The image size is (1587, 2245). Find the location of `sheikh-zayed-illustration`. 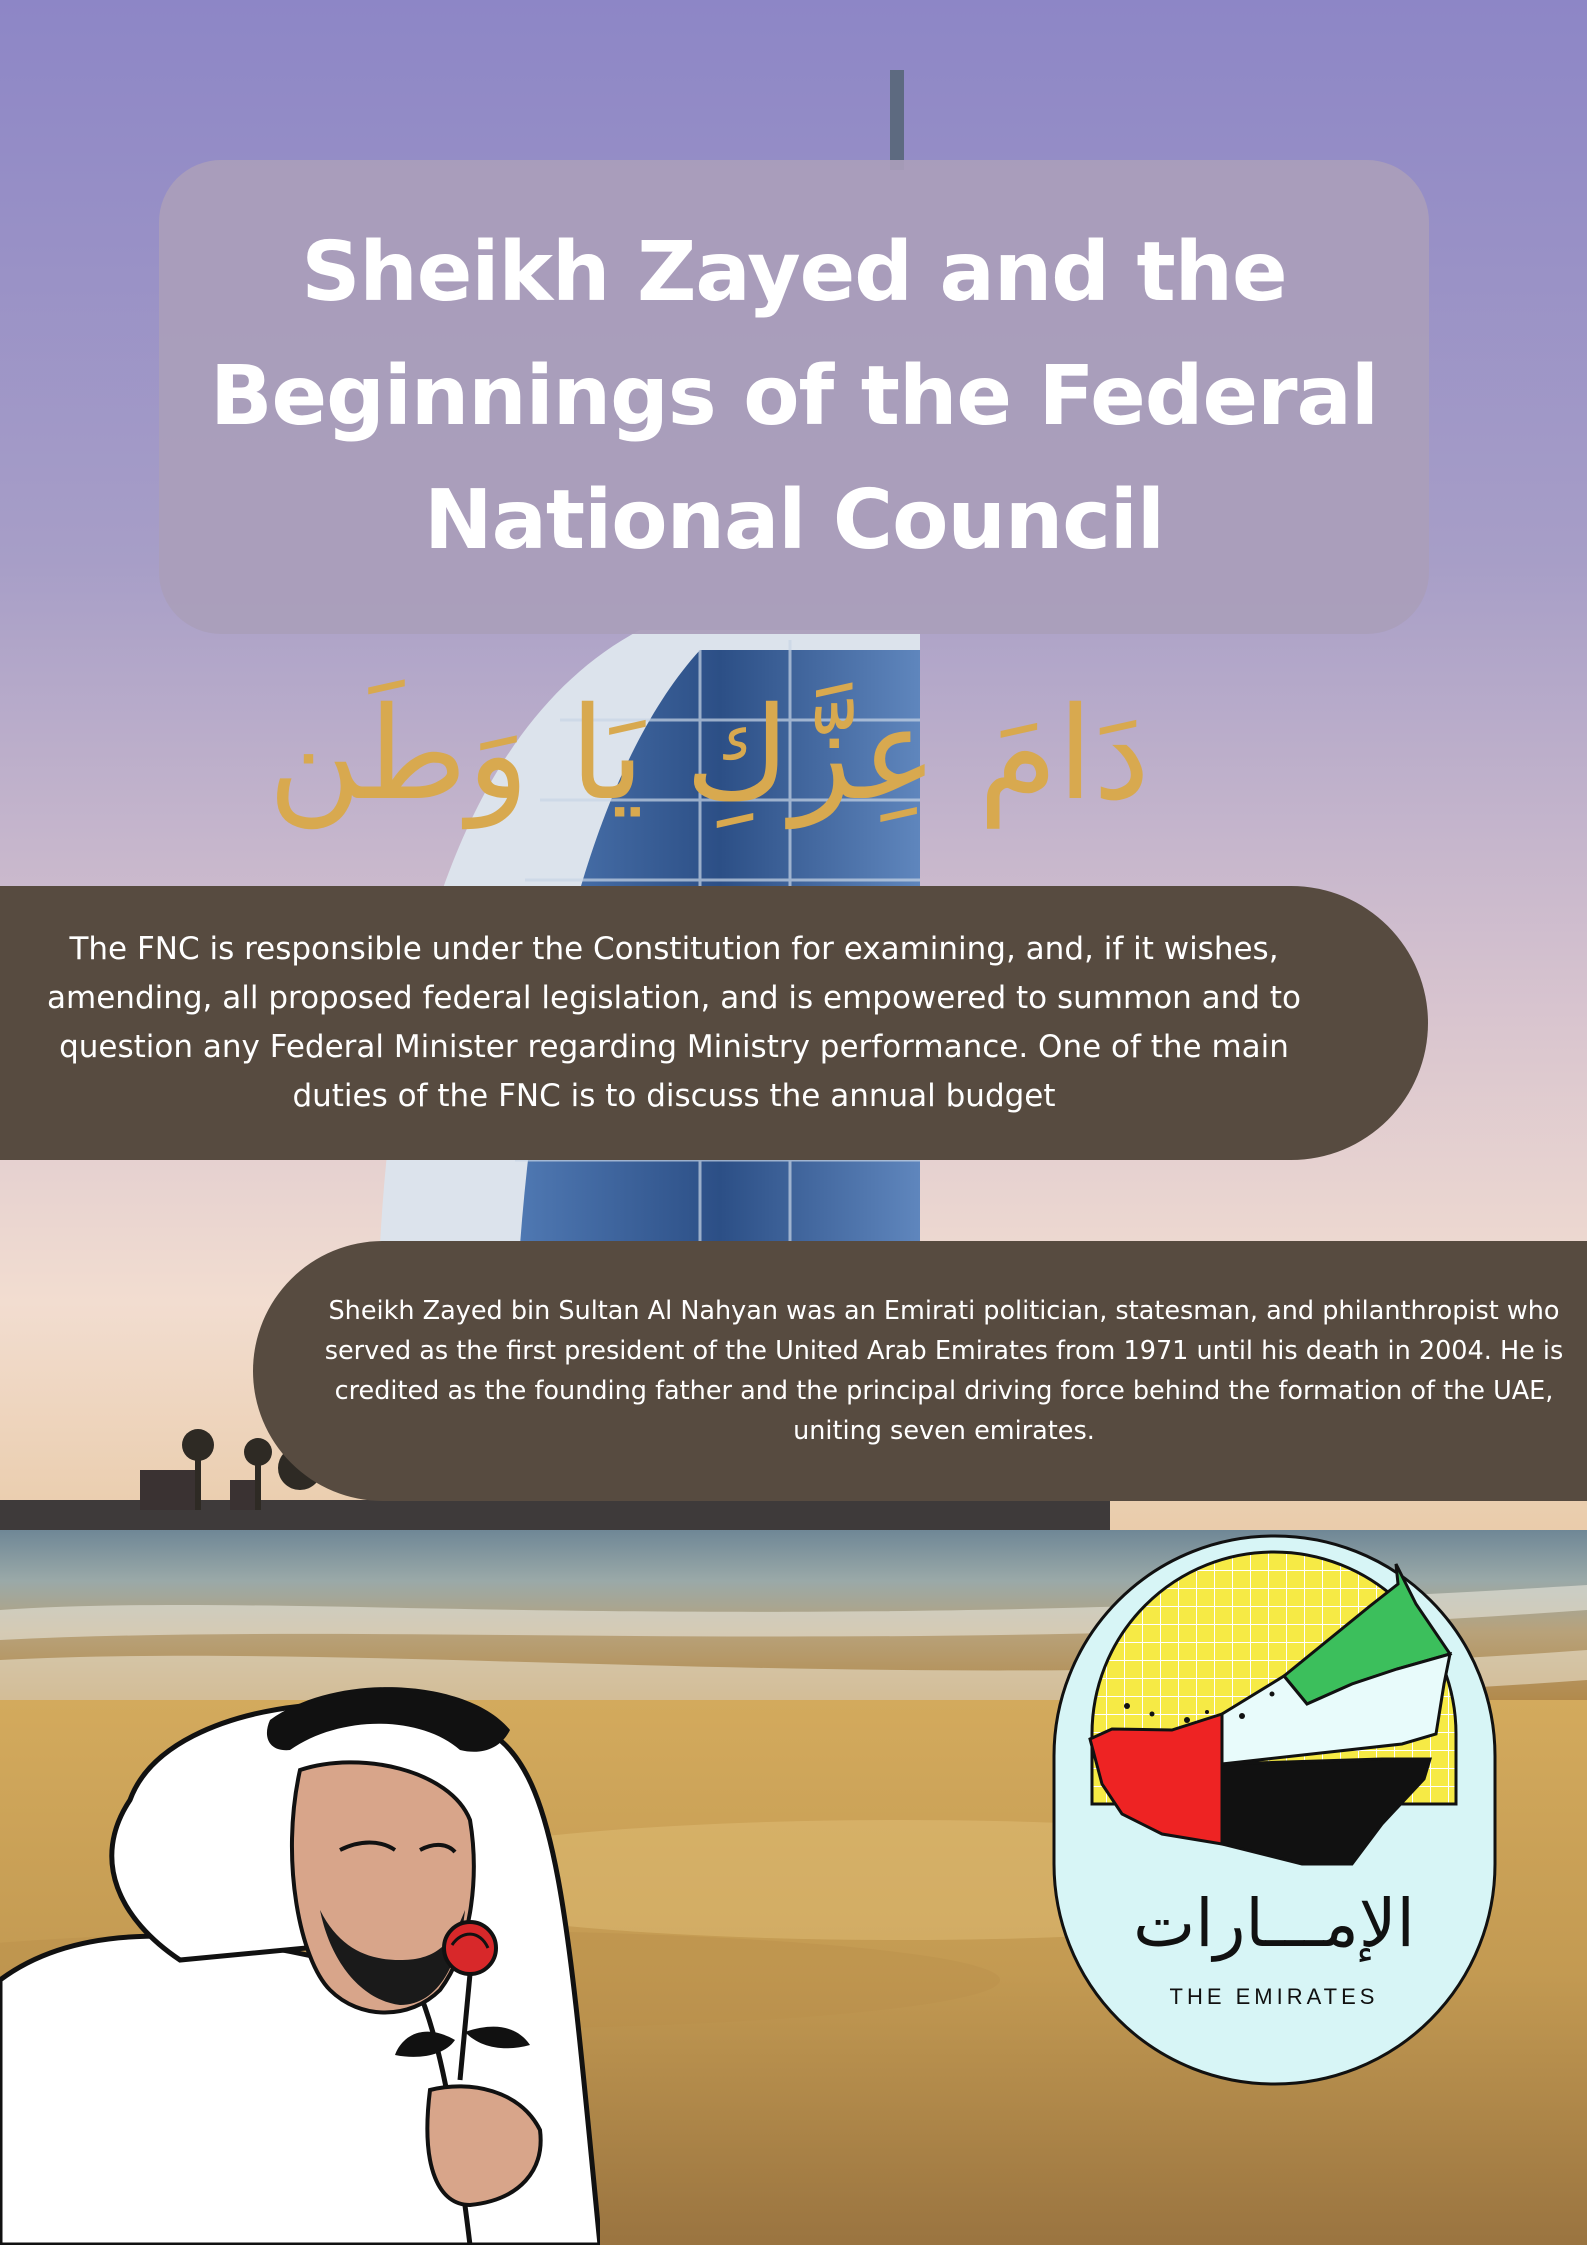

sheikh-zayed-illustration is located at coordinates (300, 1966).